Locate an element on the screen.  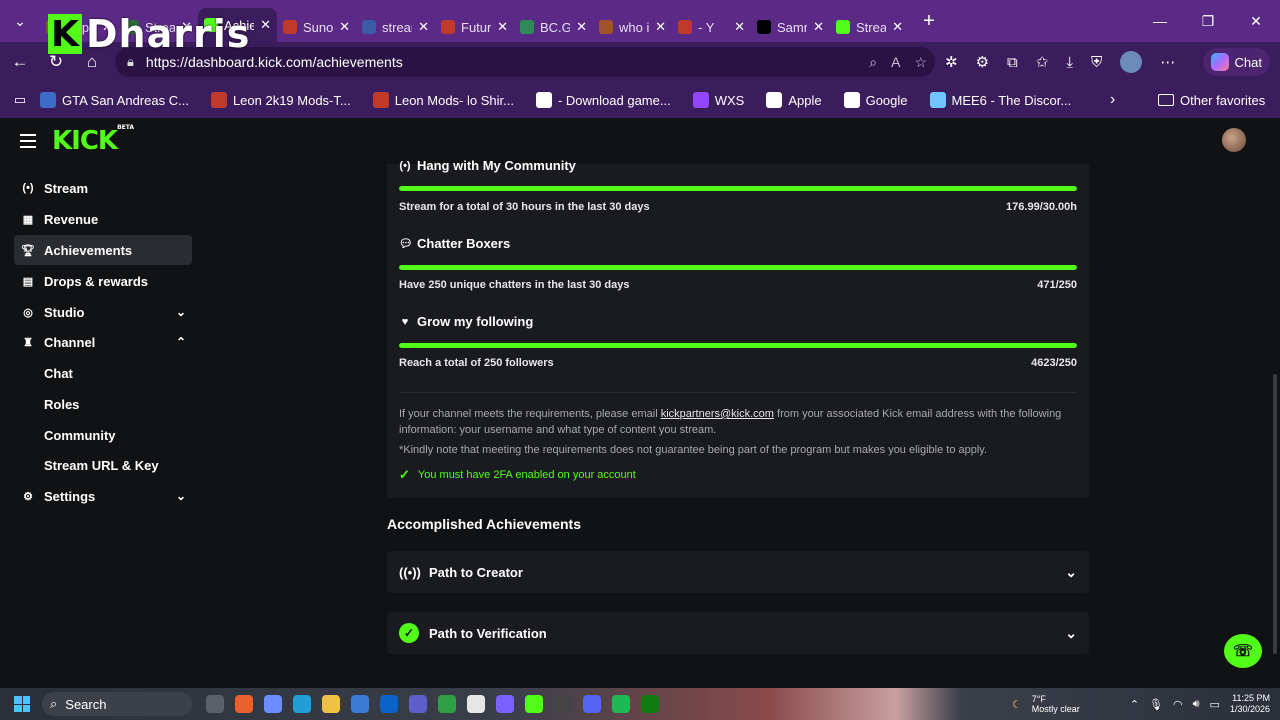
favorites-icon: ✩ is located at coordinates (1042, 62).